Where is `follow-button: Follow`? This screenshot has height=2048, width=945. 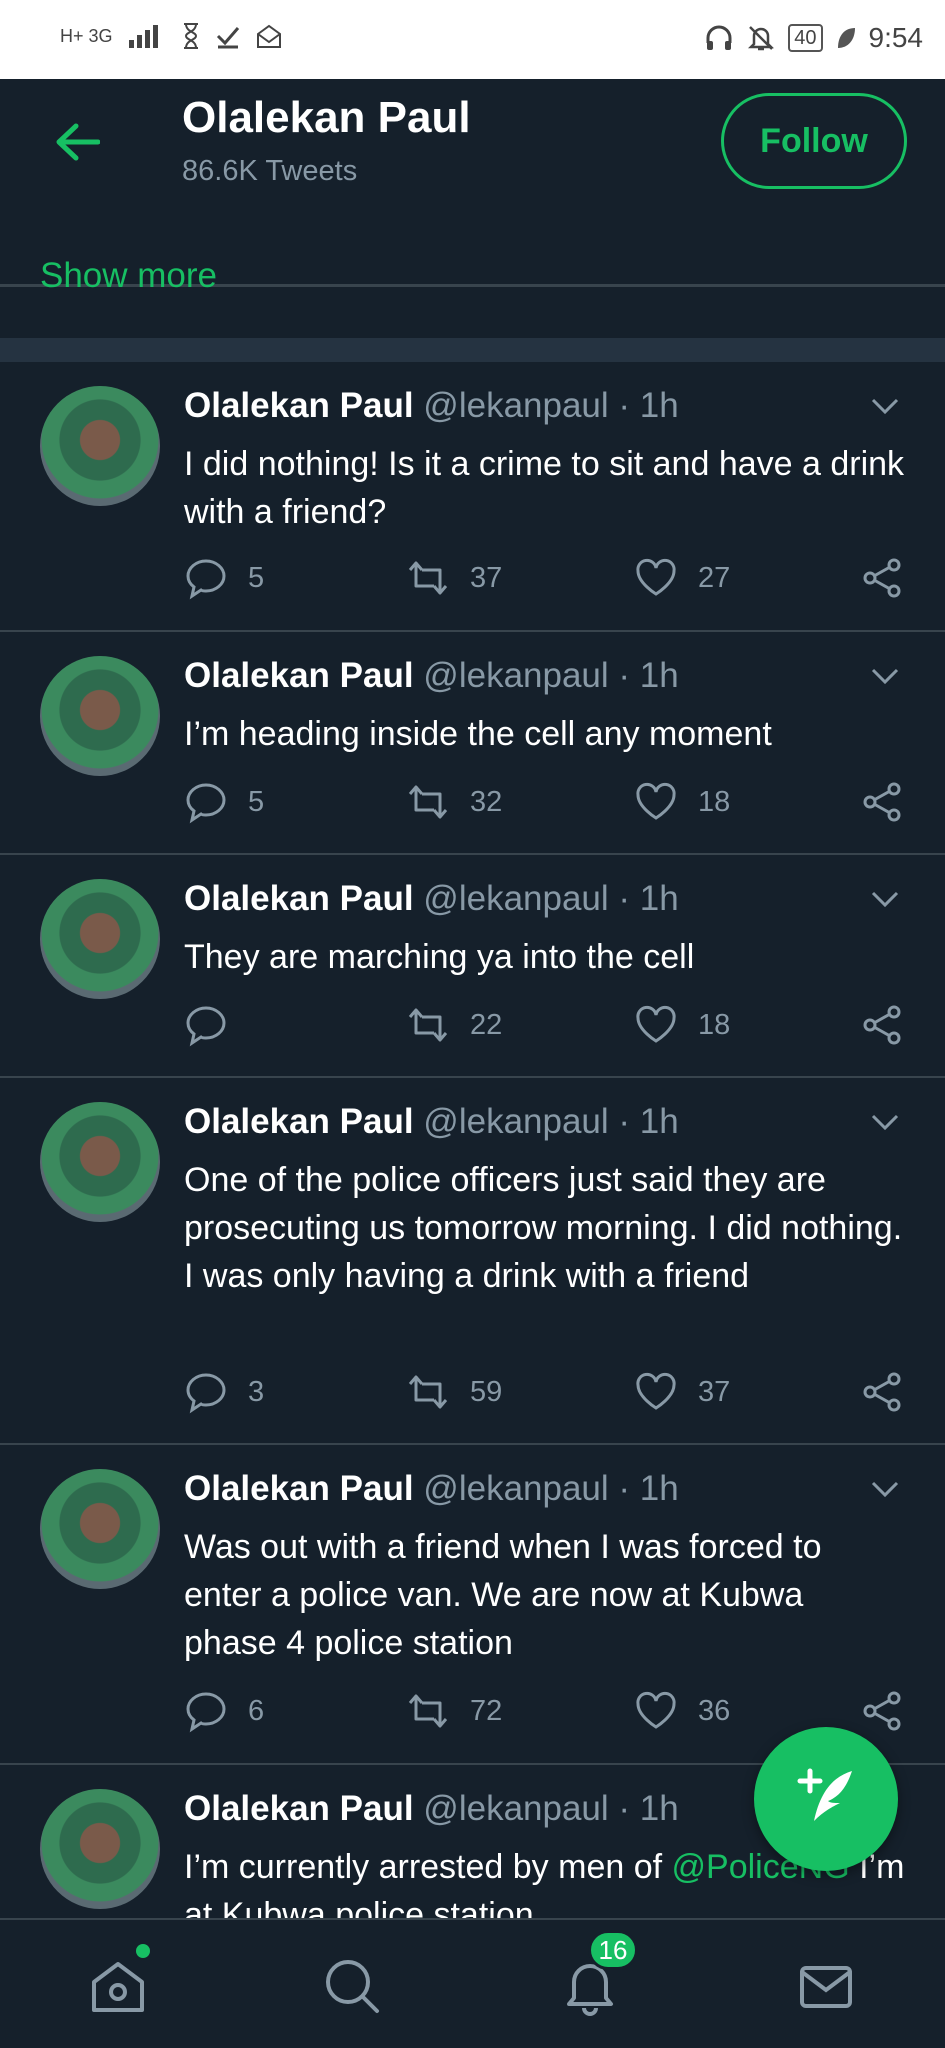 follow-button: Follow is located at coordinates (814, 141).